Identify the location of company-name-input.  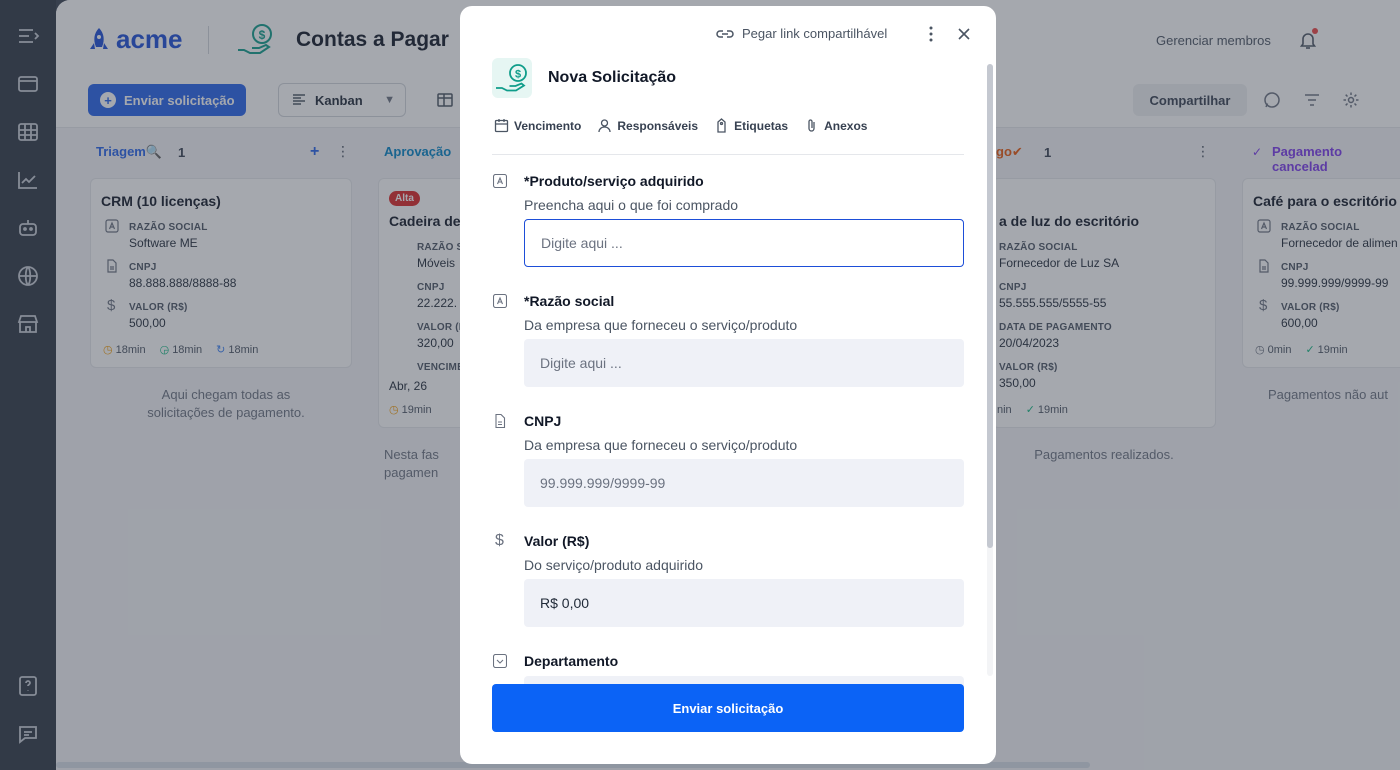
(744, 363).